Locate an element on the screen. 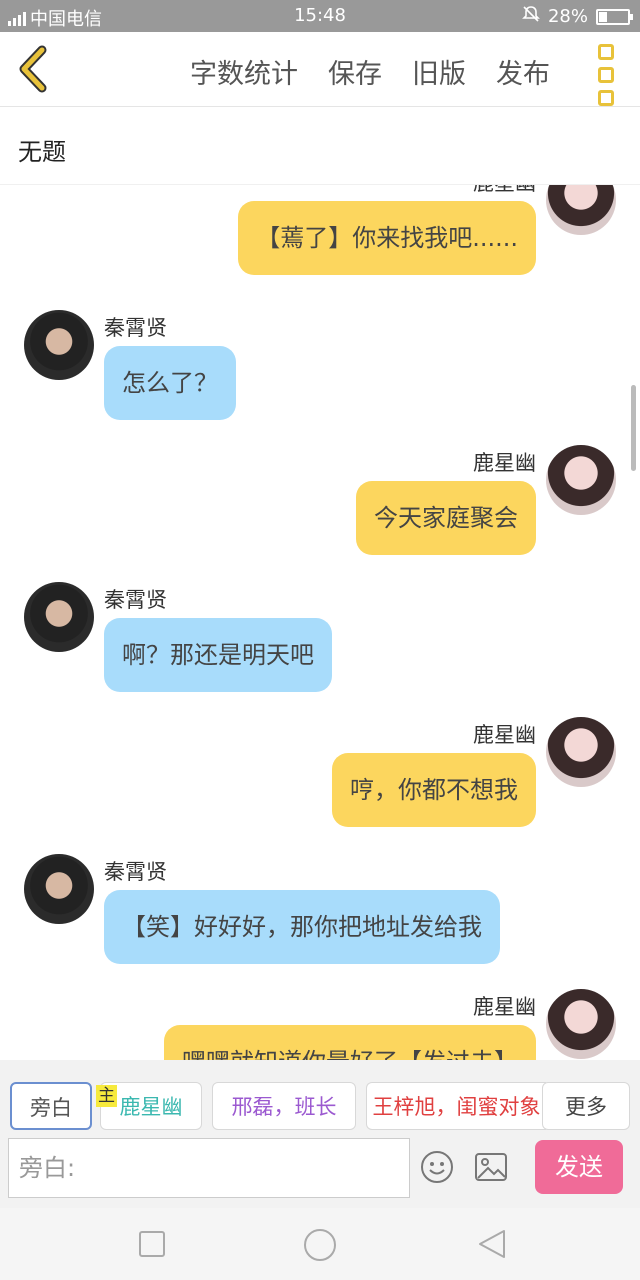  chat-message: 秦霄贤【笑】好好好，那你把地址发给我 is located at coordinates (320, 919).